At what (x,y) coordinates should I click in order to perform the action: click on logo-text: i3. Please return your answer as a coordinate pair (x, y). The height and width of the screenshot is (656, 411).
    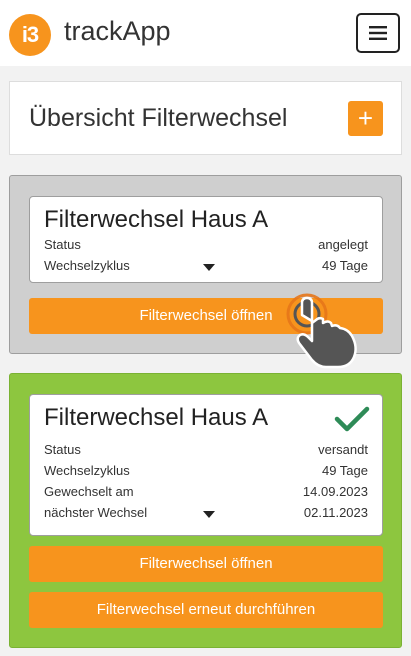
    Looking at the image, I should click on (30, 34).